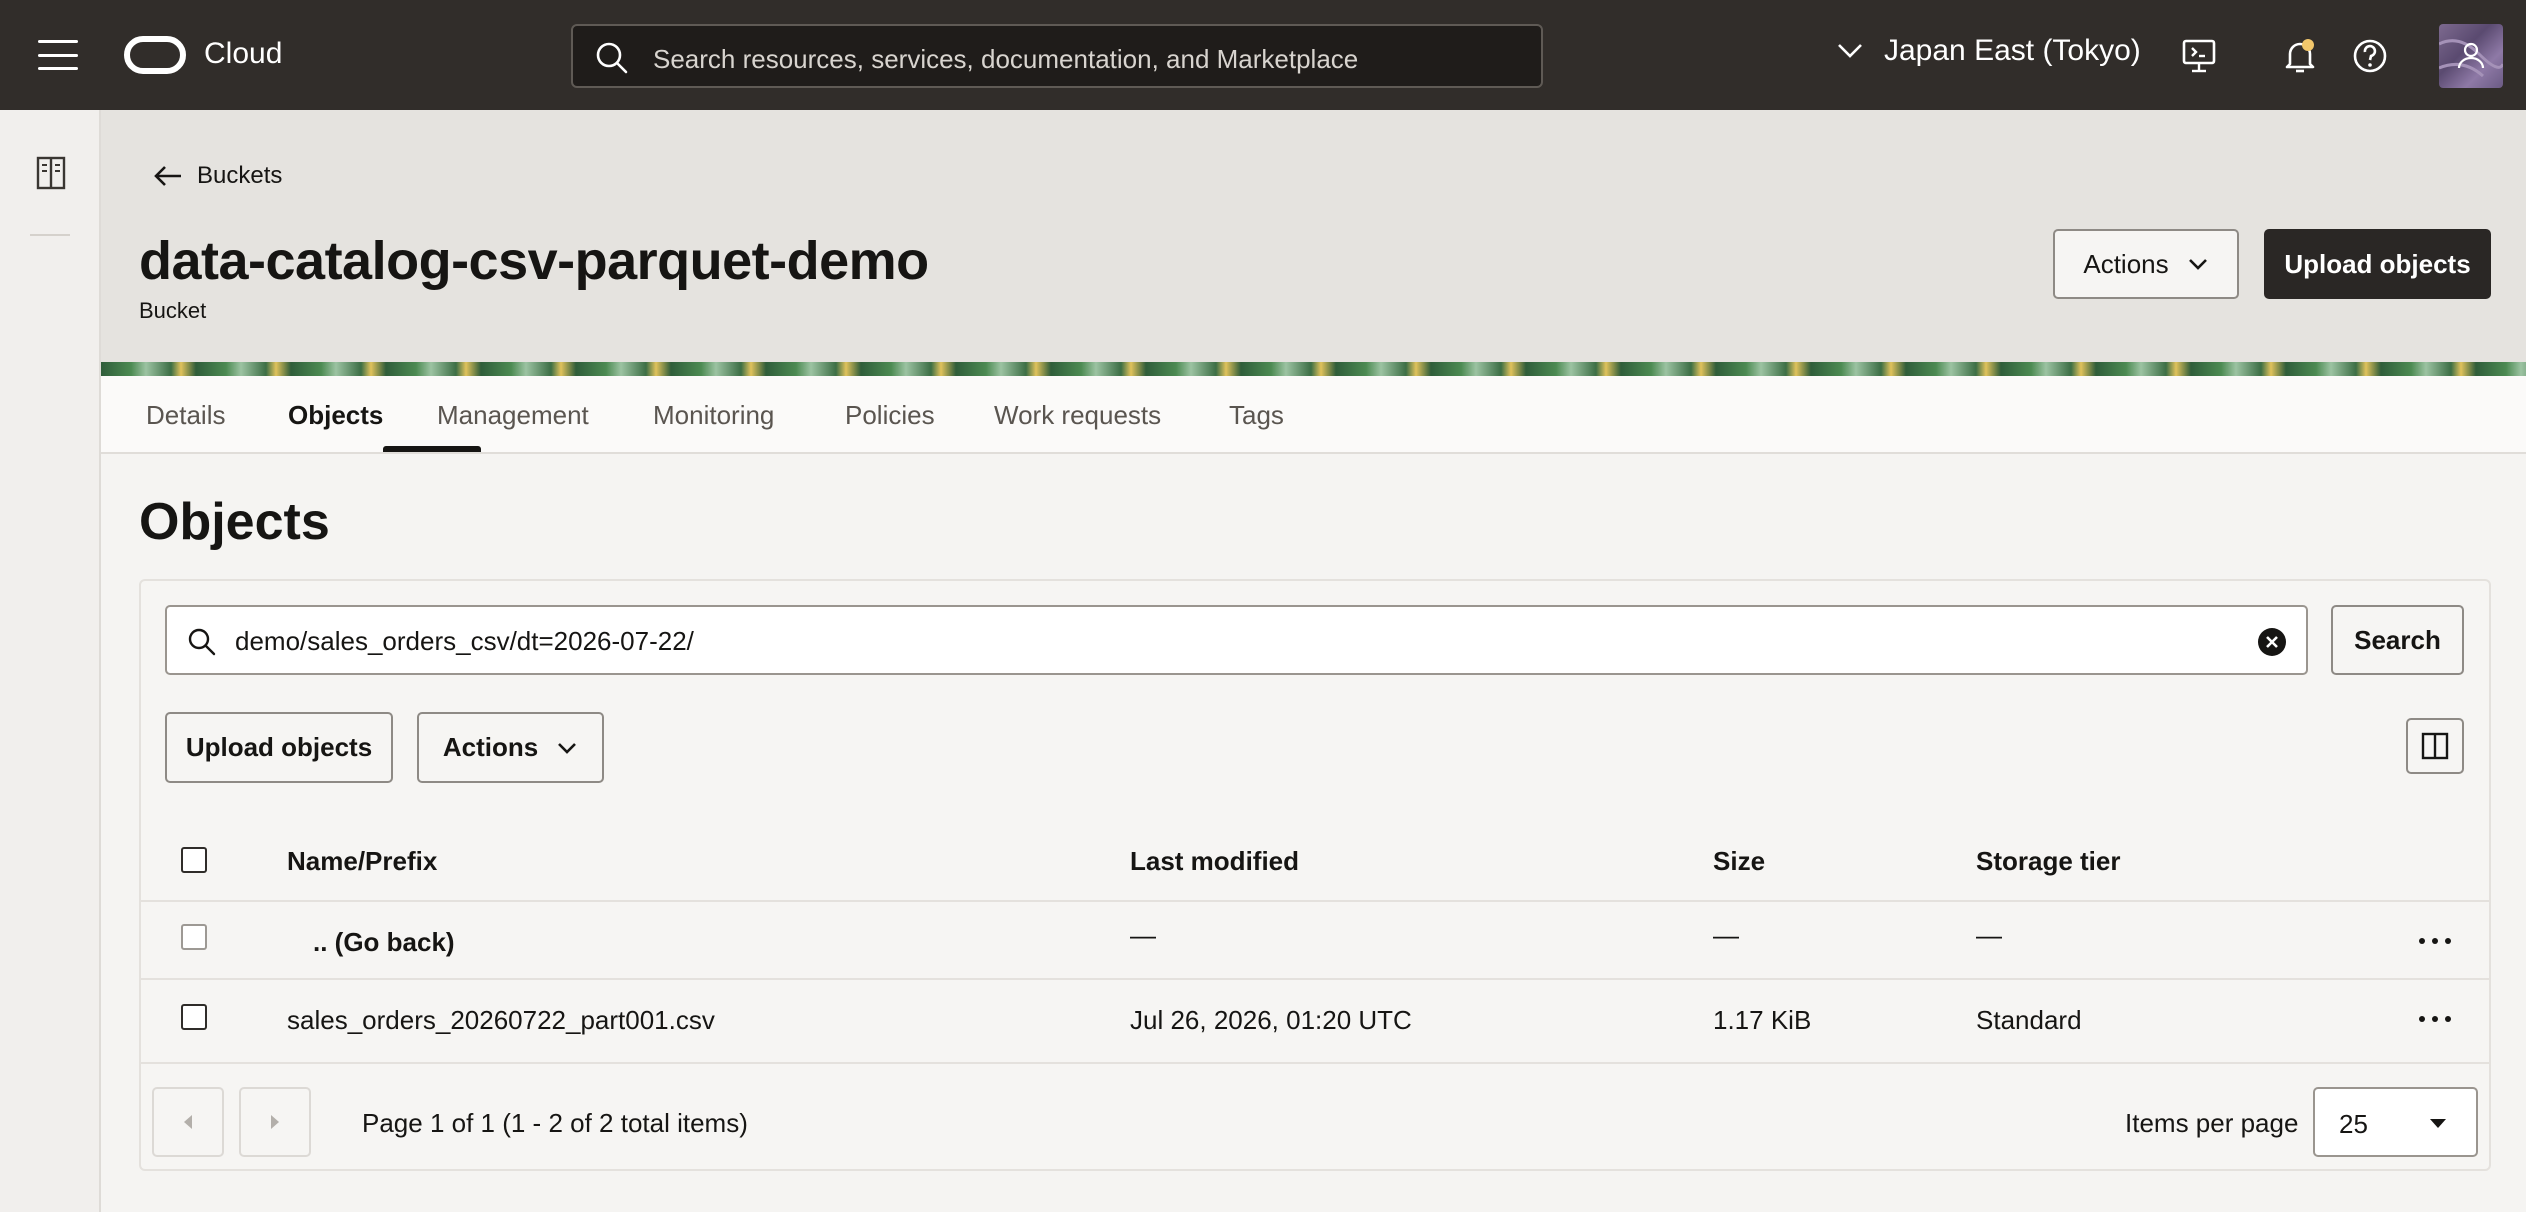 The height and width of the screenshot is (1212, 2526). Describe the element at coordinates (2395, 1122) in the screenshot. I see `items-per-page-select: 25` at that location.